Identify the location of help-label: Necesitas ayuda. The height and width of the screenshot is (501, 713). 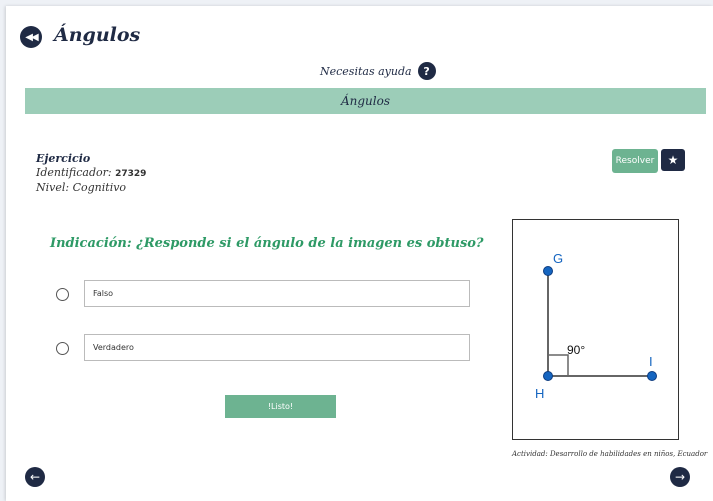
(366, 71).